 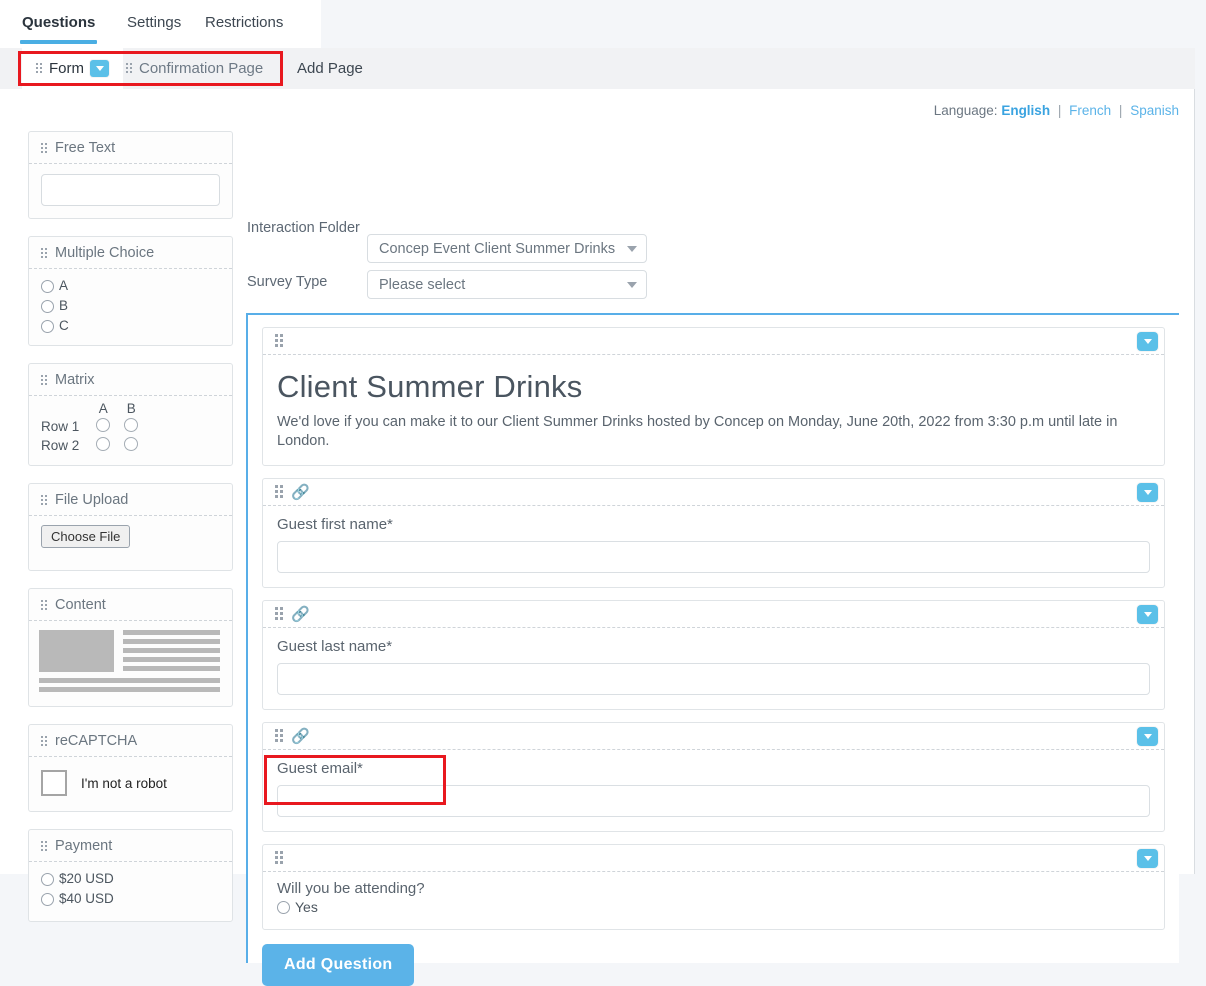 I want to click on palette-item-body: A B Row 1 Row 2, so click(x=130, y=430).